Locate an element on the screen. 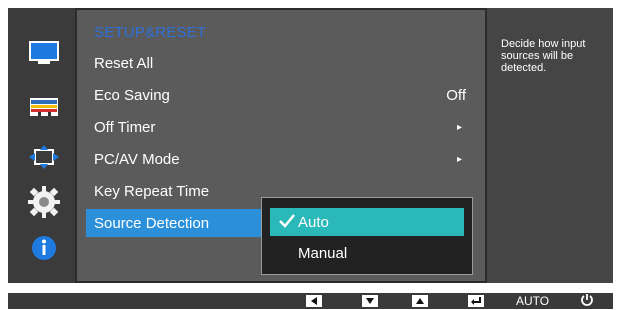 Image resolution: width=621 pixels, height=310 pixels. source-detection-submenu: Auto Manual is located at coordinates (367, 236).